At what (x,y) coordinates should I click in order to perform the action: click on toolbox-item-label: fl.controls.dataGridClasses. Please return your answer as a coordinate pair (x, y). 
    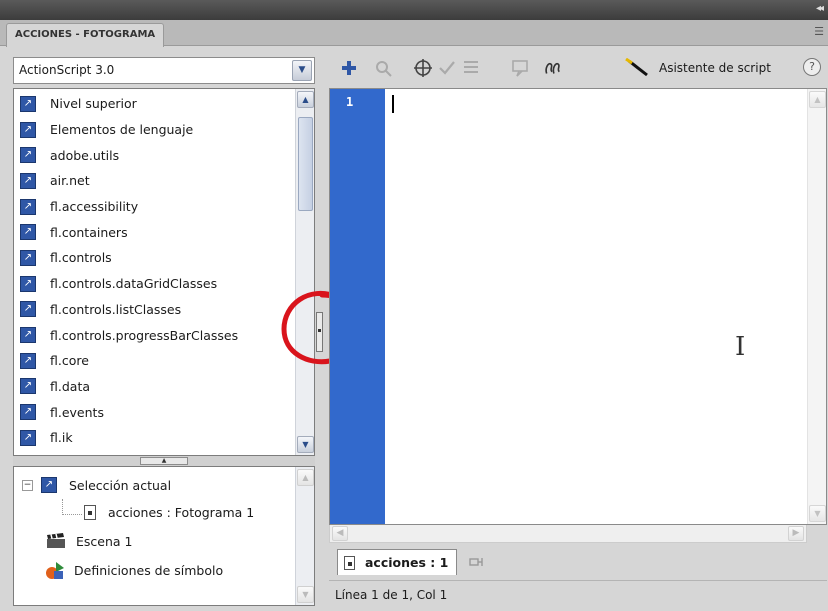
    Looking at the image, I should click on (134, 284).